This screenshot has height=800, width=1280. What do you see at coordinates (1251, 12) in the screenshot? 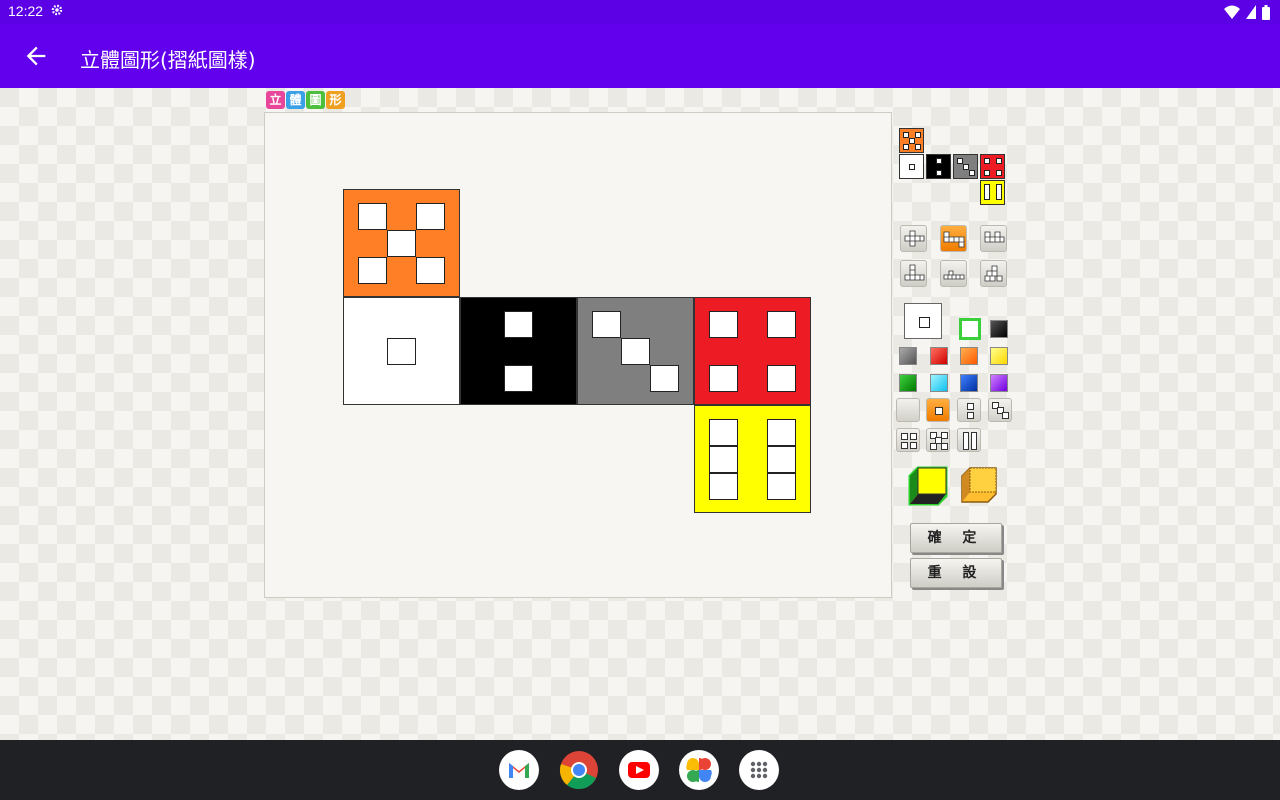
I see `signal-icon` at bounding box center [1251, 12].